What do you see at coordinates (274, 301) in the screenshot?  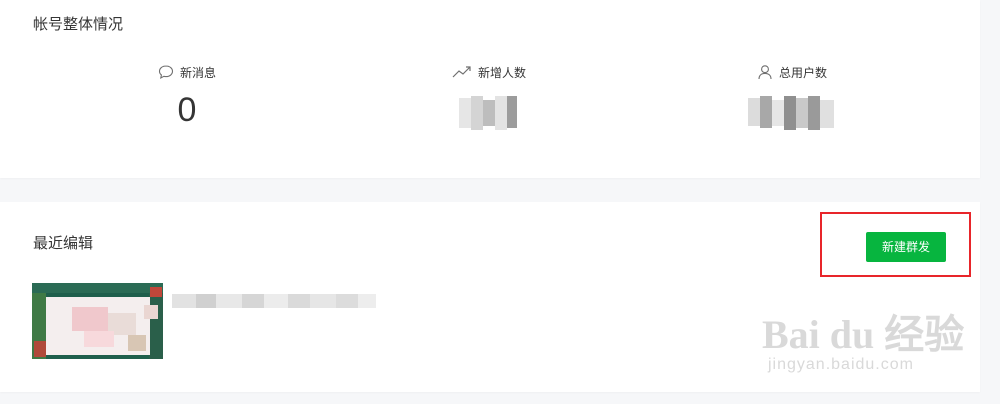 I see `redacted-article-title` at bounding box center [274, 301].